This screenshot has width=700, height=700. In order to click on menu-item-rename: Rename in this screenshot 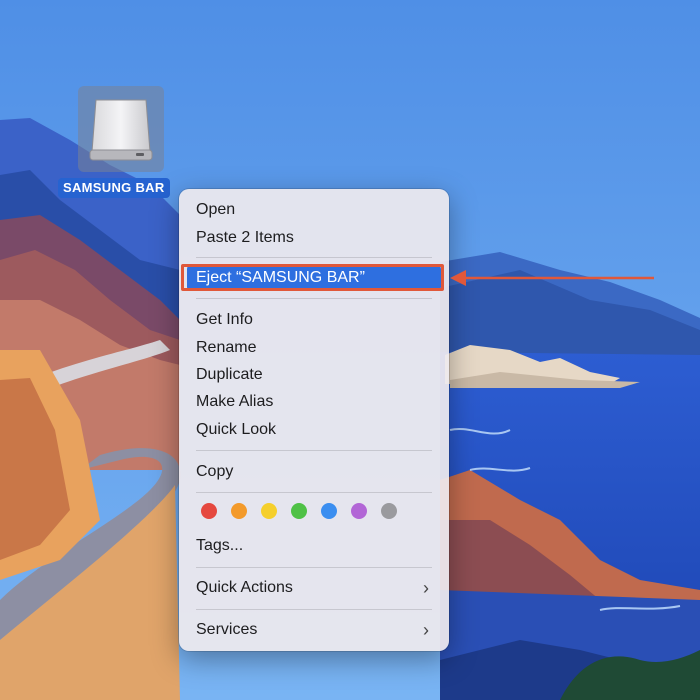, I will do `click(314, 348)`.